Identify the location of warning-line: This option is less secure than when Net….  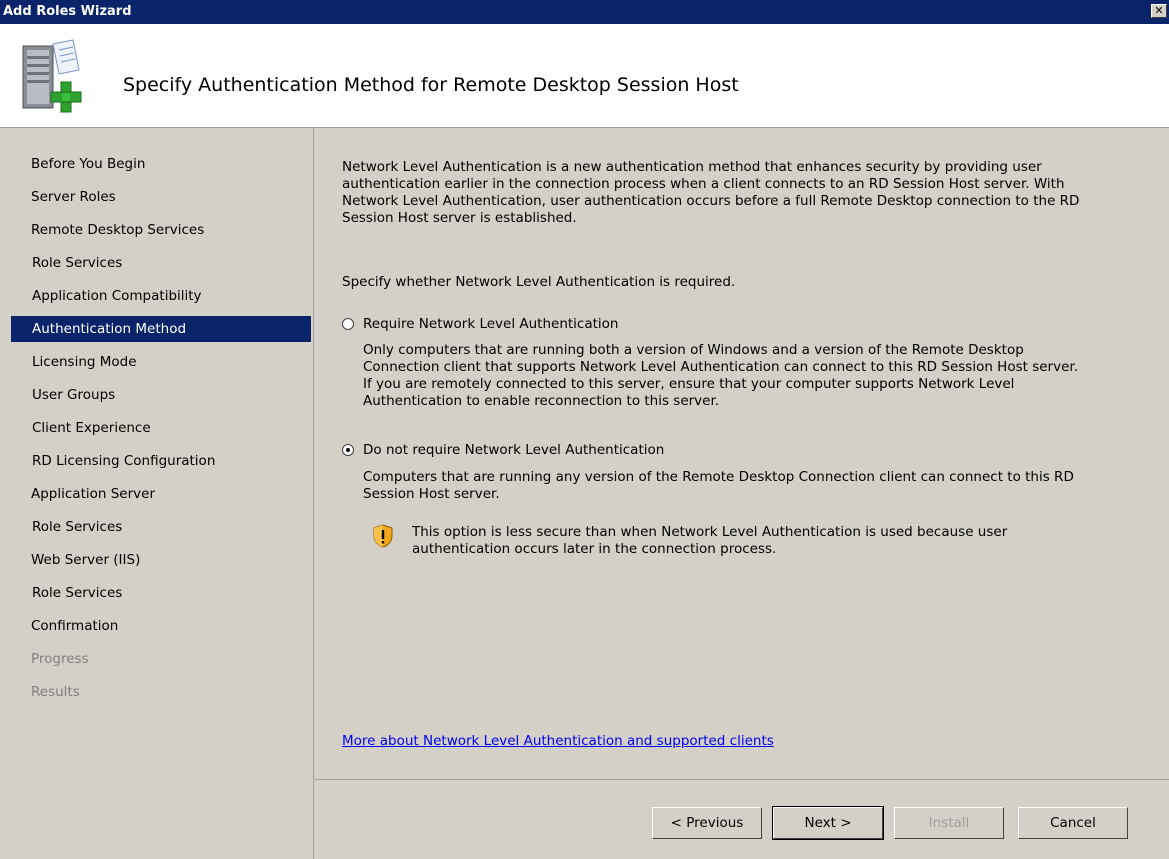
(710, 532).